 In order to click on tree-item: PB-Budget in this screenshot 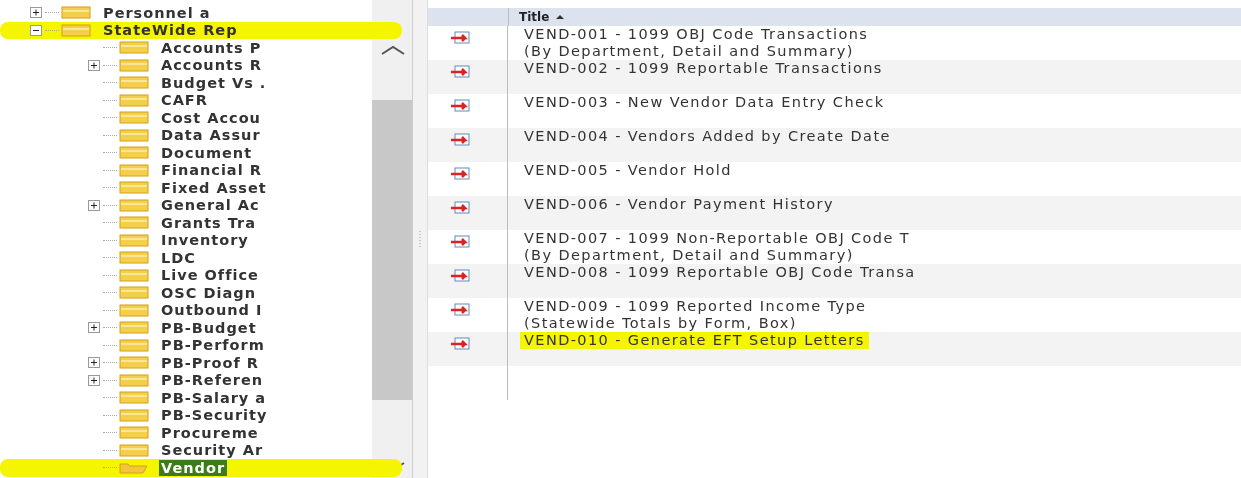, I will do `click(209, 327)`.